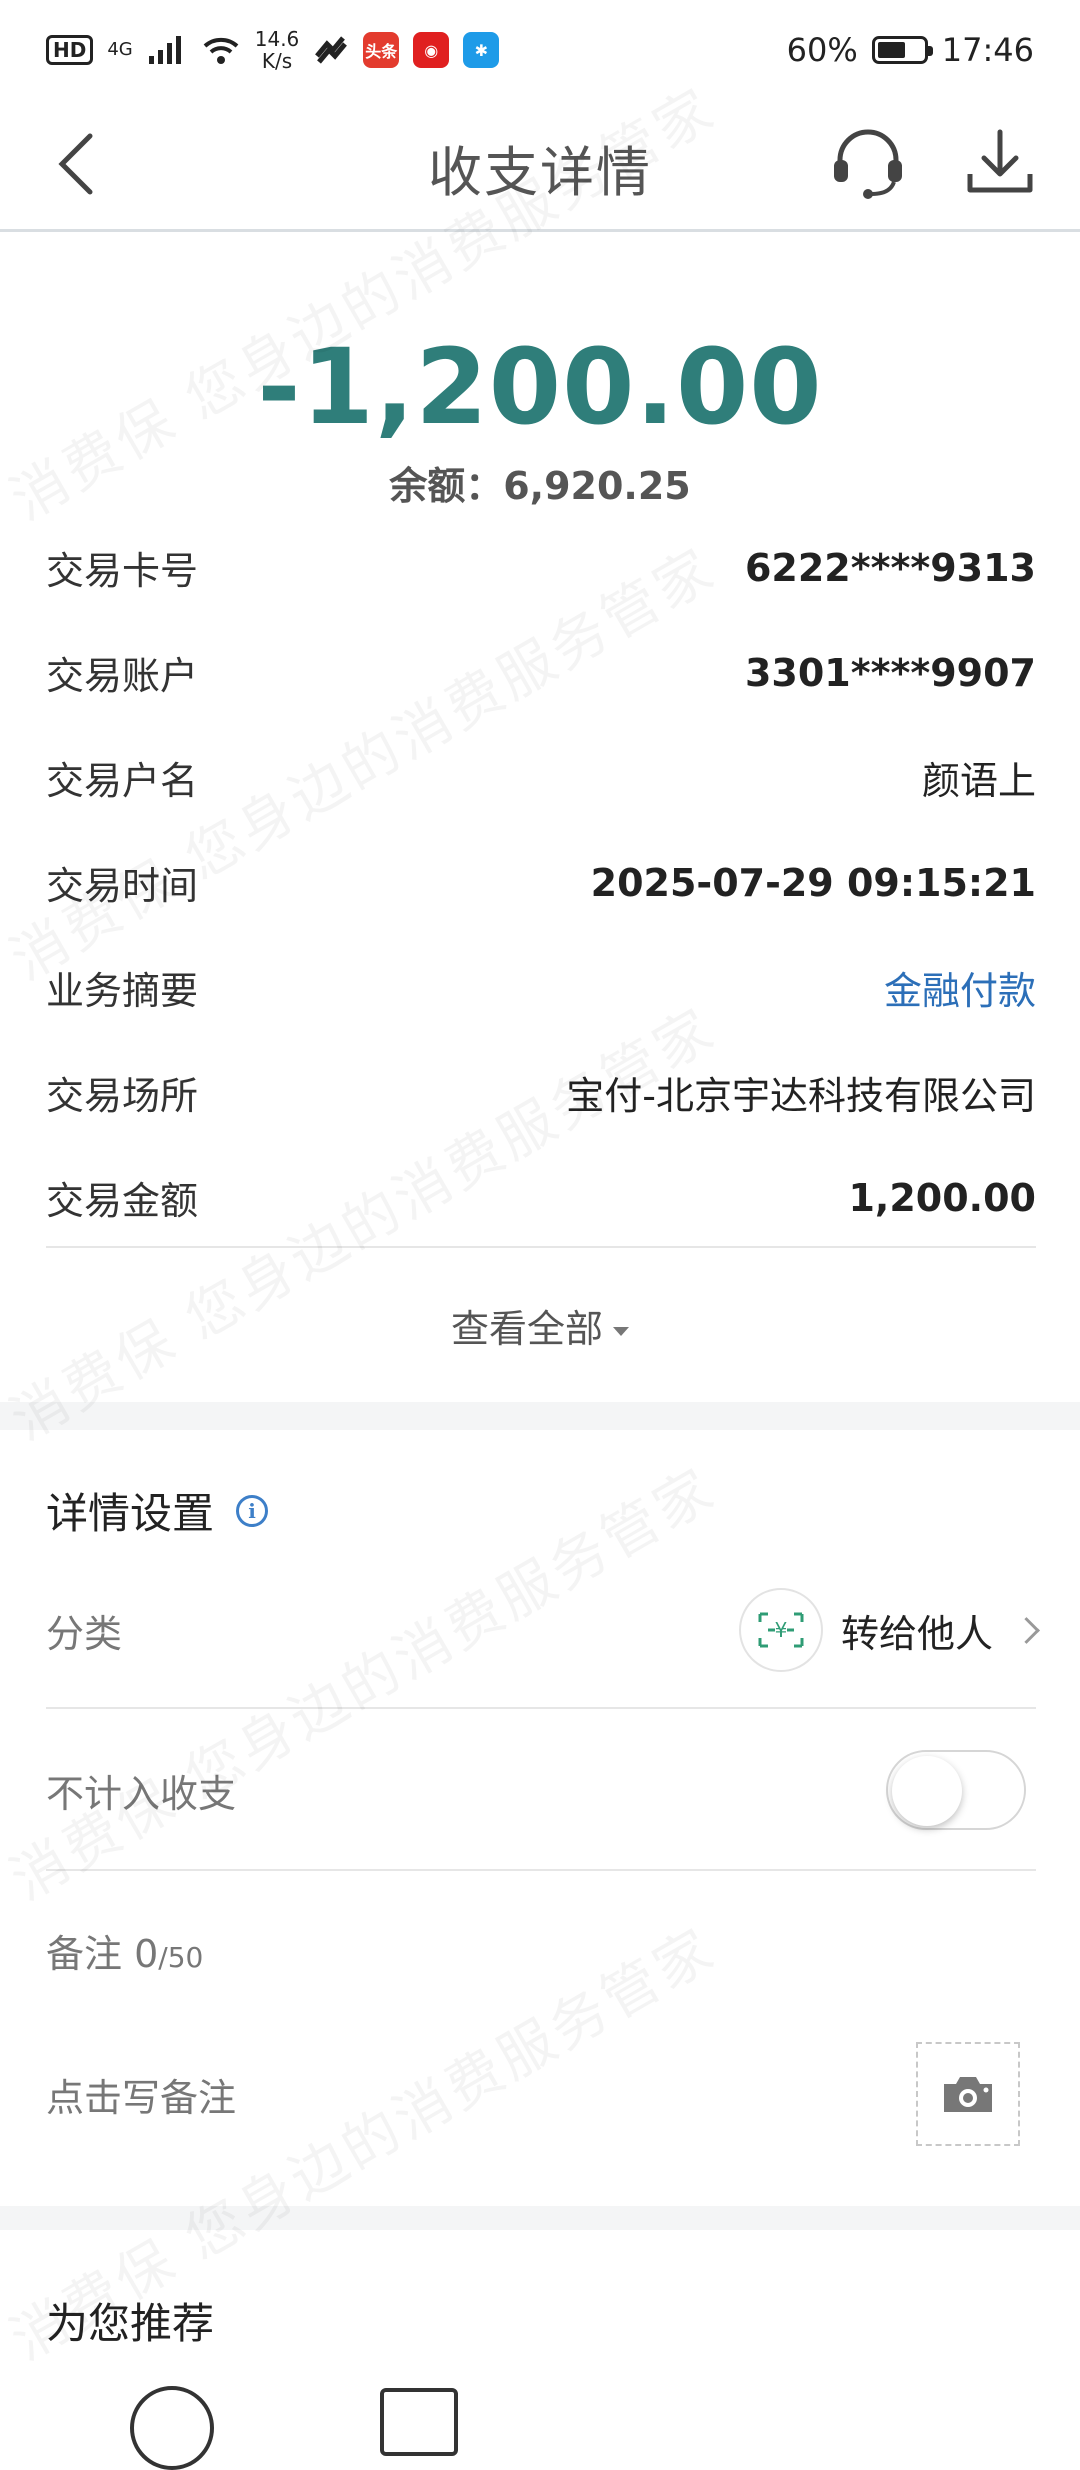 The height and width of the screenshot is (2470, 1080). I want to click on detail-label: 交易户名, so click(122, 781).